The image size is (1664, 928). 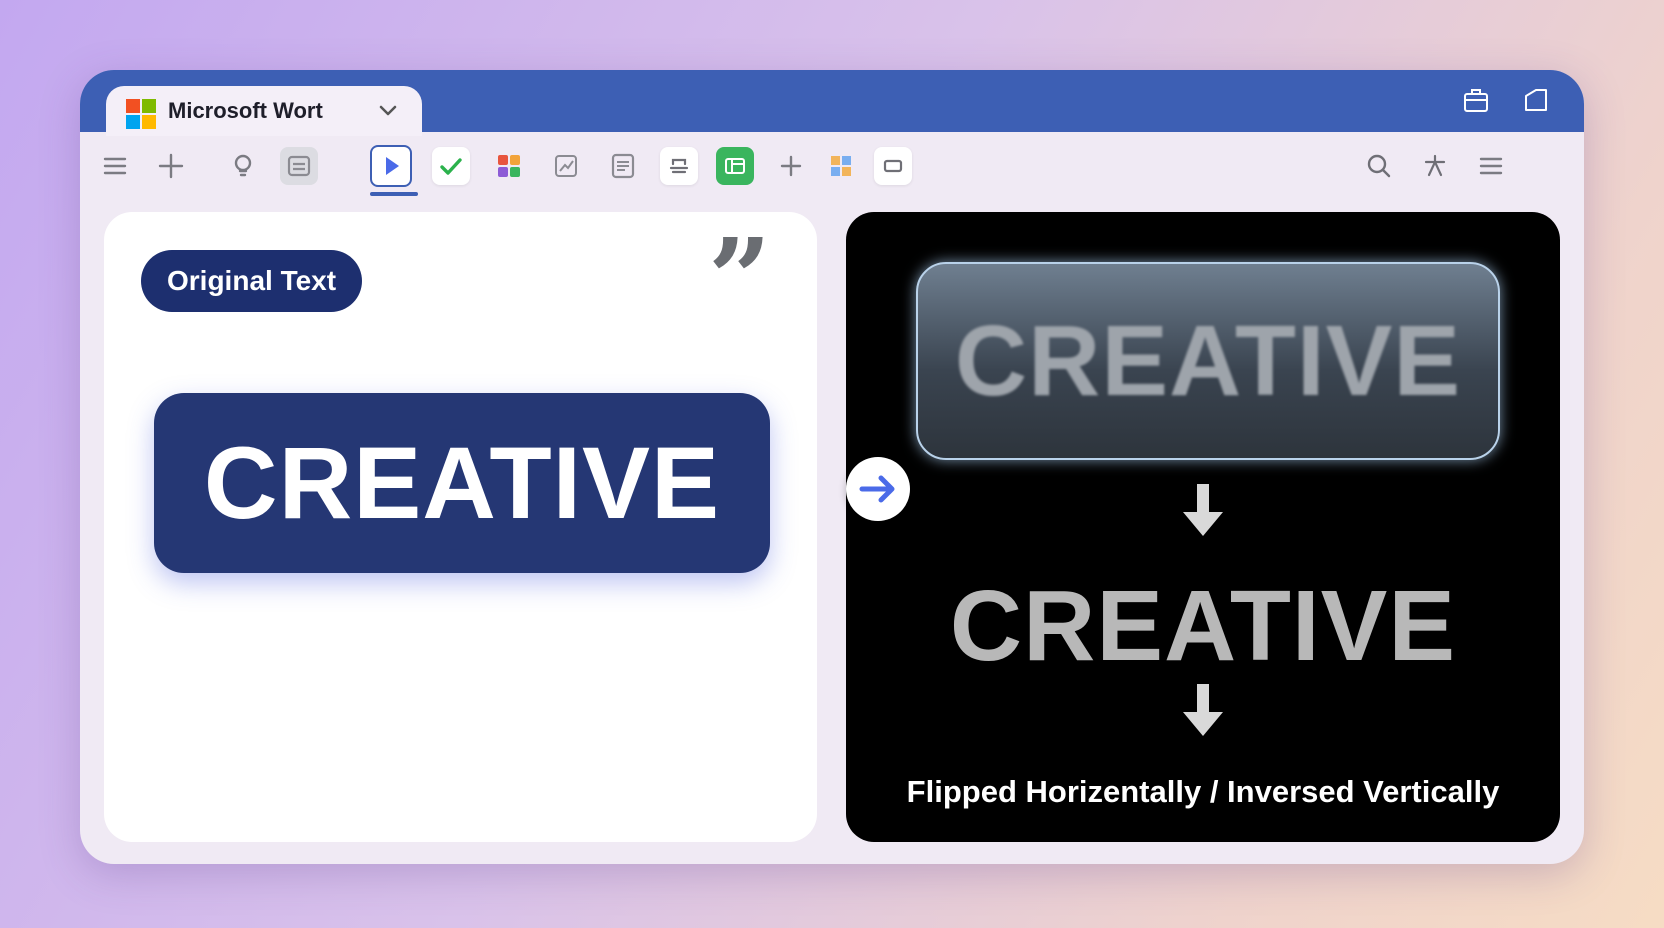 What do you see at coordinates (394, 194) in the screenshot?
I see `active-tool-indicator` at bounding box center [394, 194].